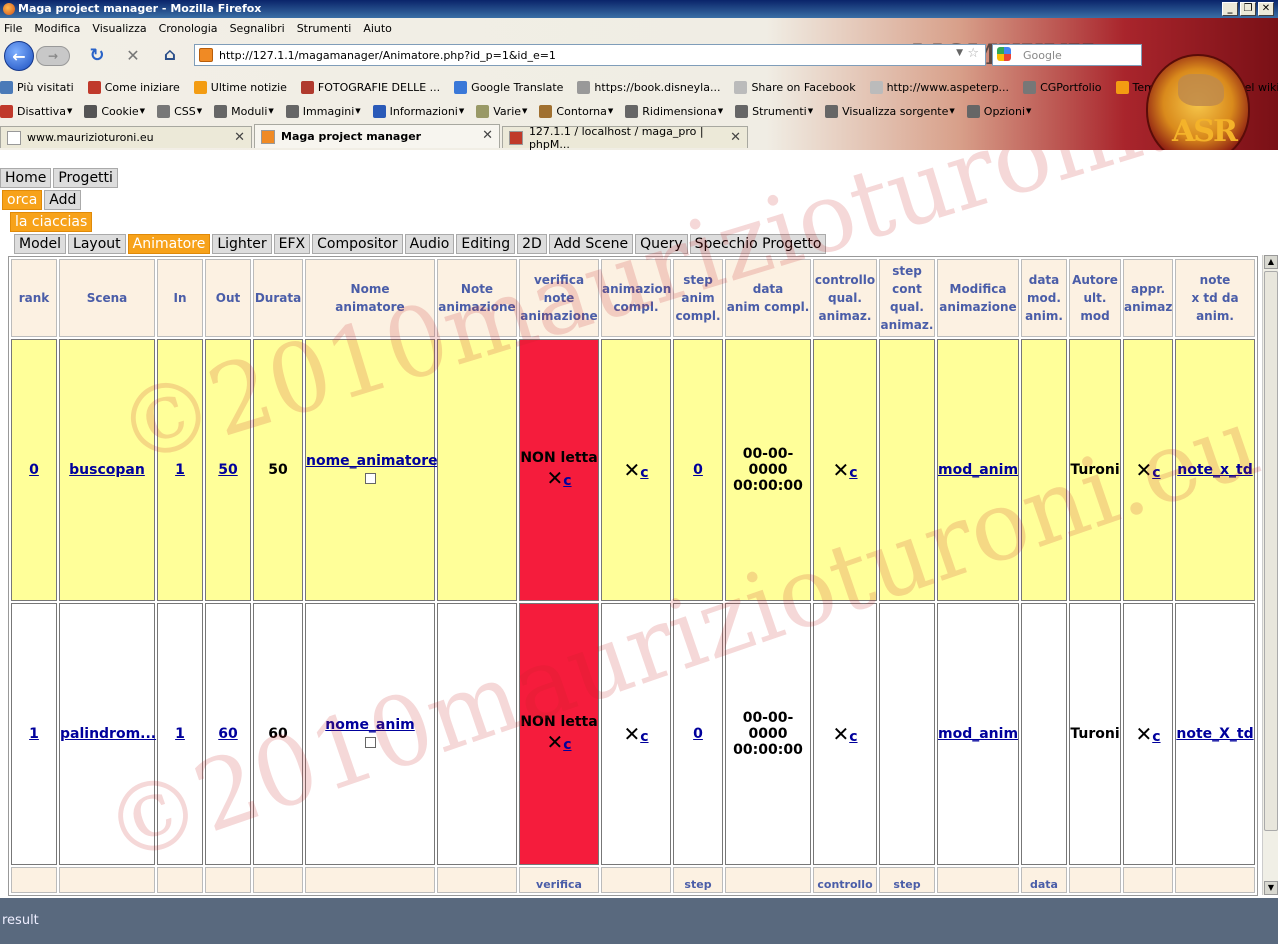  What do you see at coordinates (63, 200) in the screenshot?
I see `nav-add: Add` at bounding box center [63, 200].